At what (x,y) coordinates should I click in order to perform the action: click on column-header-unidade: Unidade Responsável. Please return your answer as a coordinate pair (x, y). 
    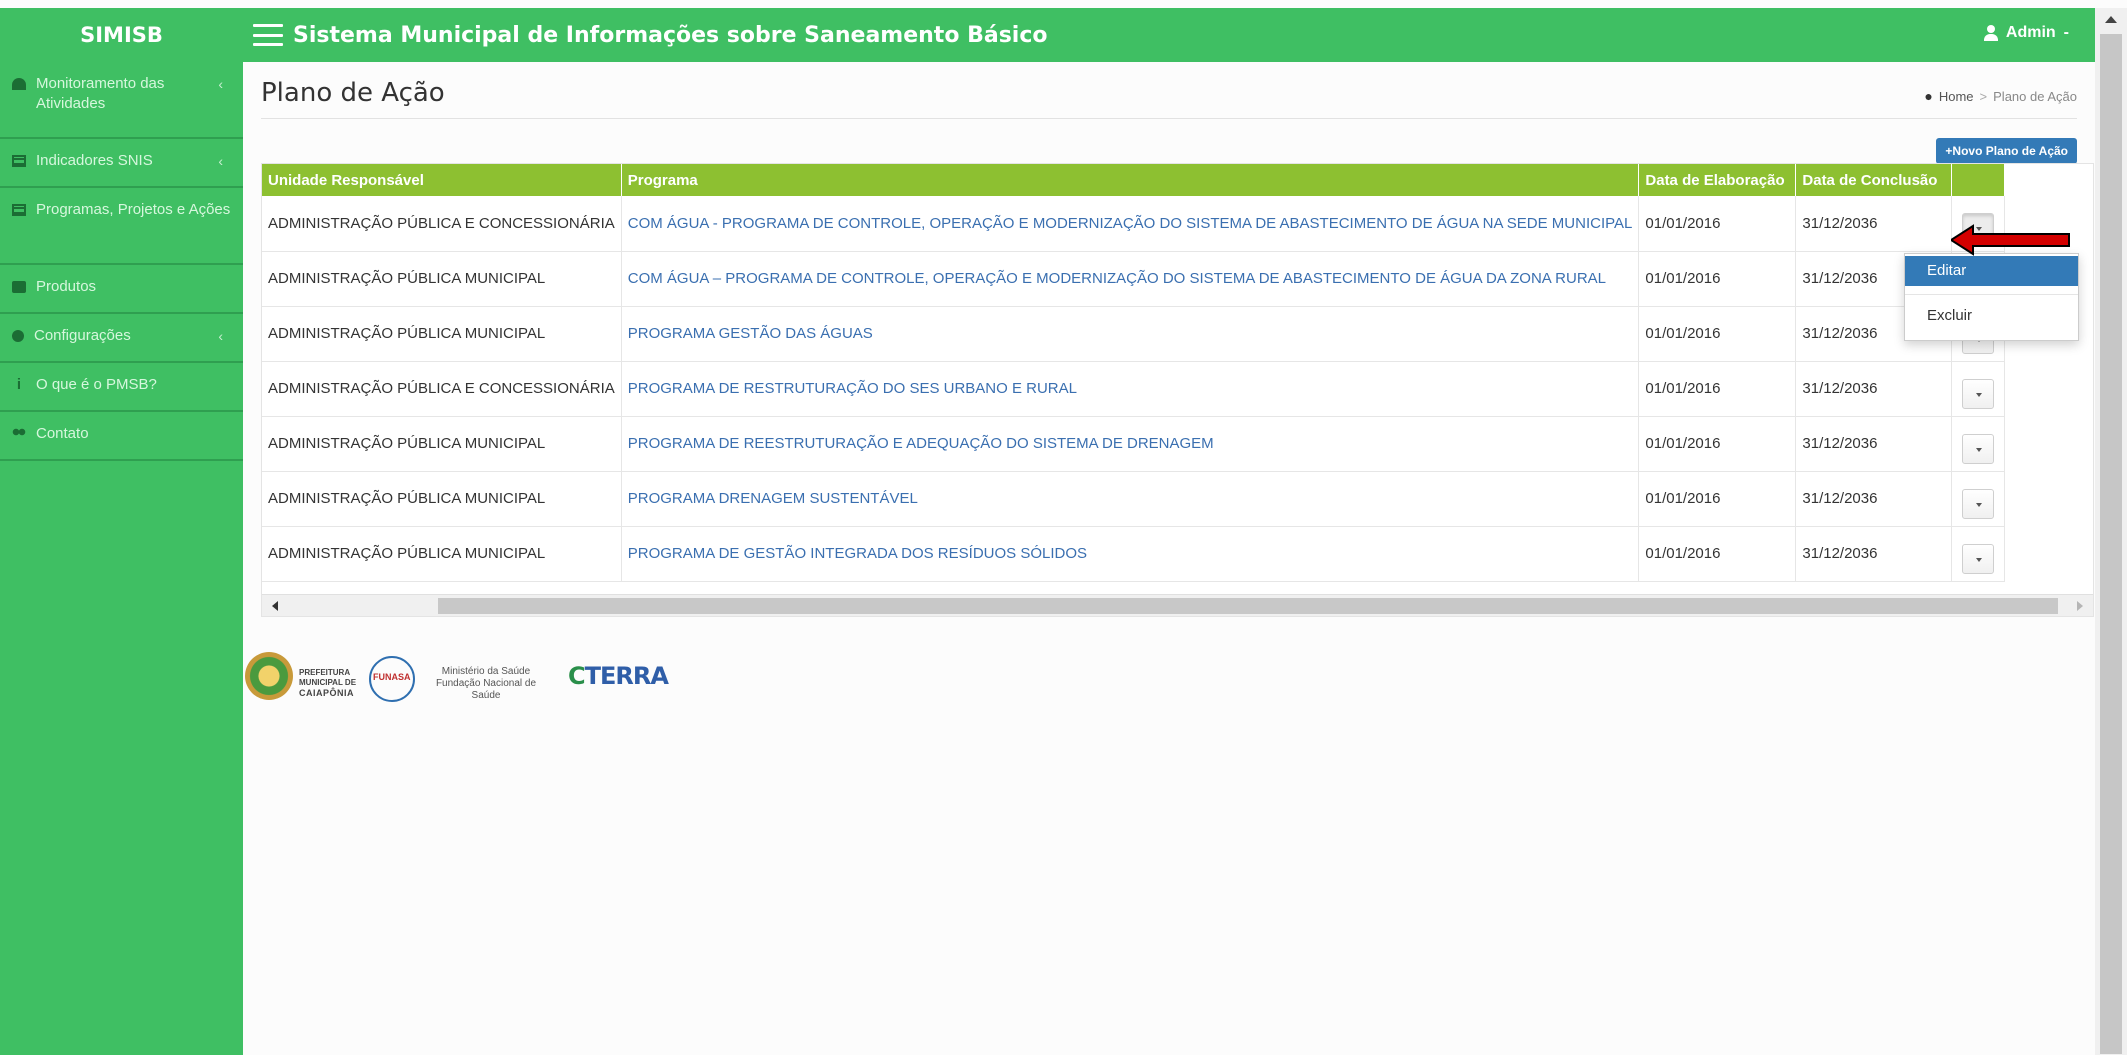
    Looking at the image, I should click on (442, 180).